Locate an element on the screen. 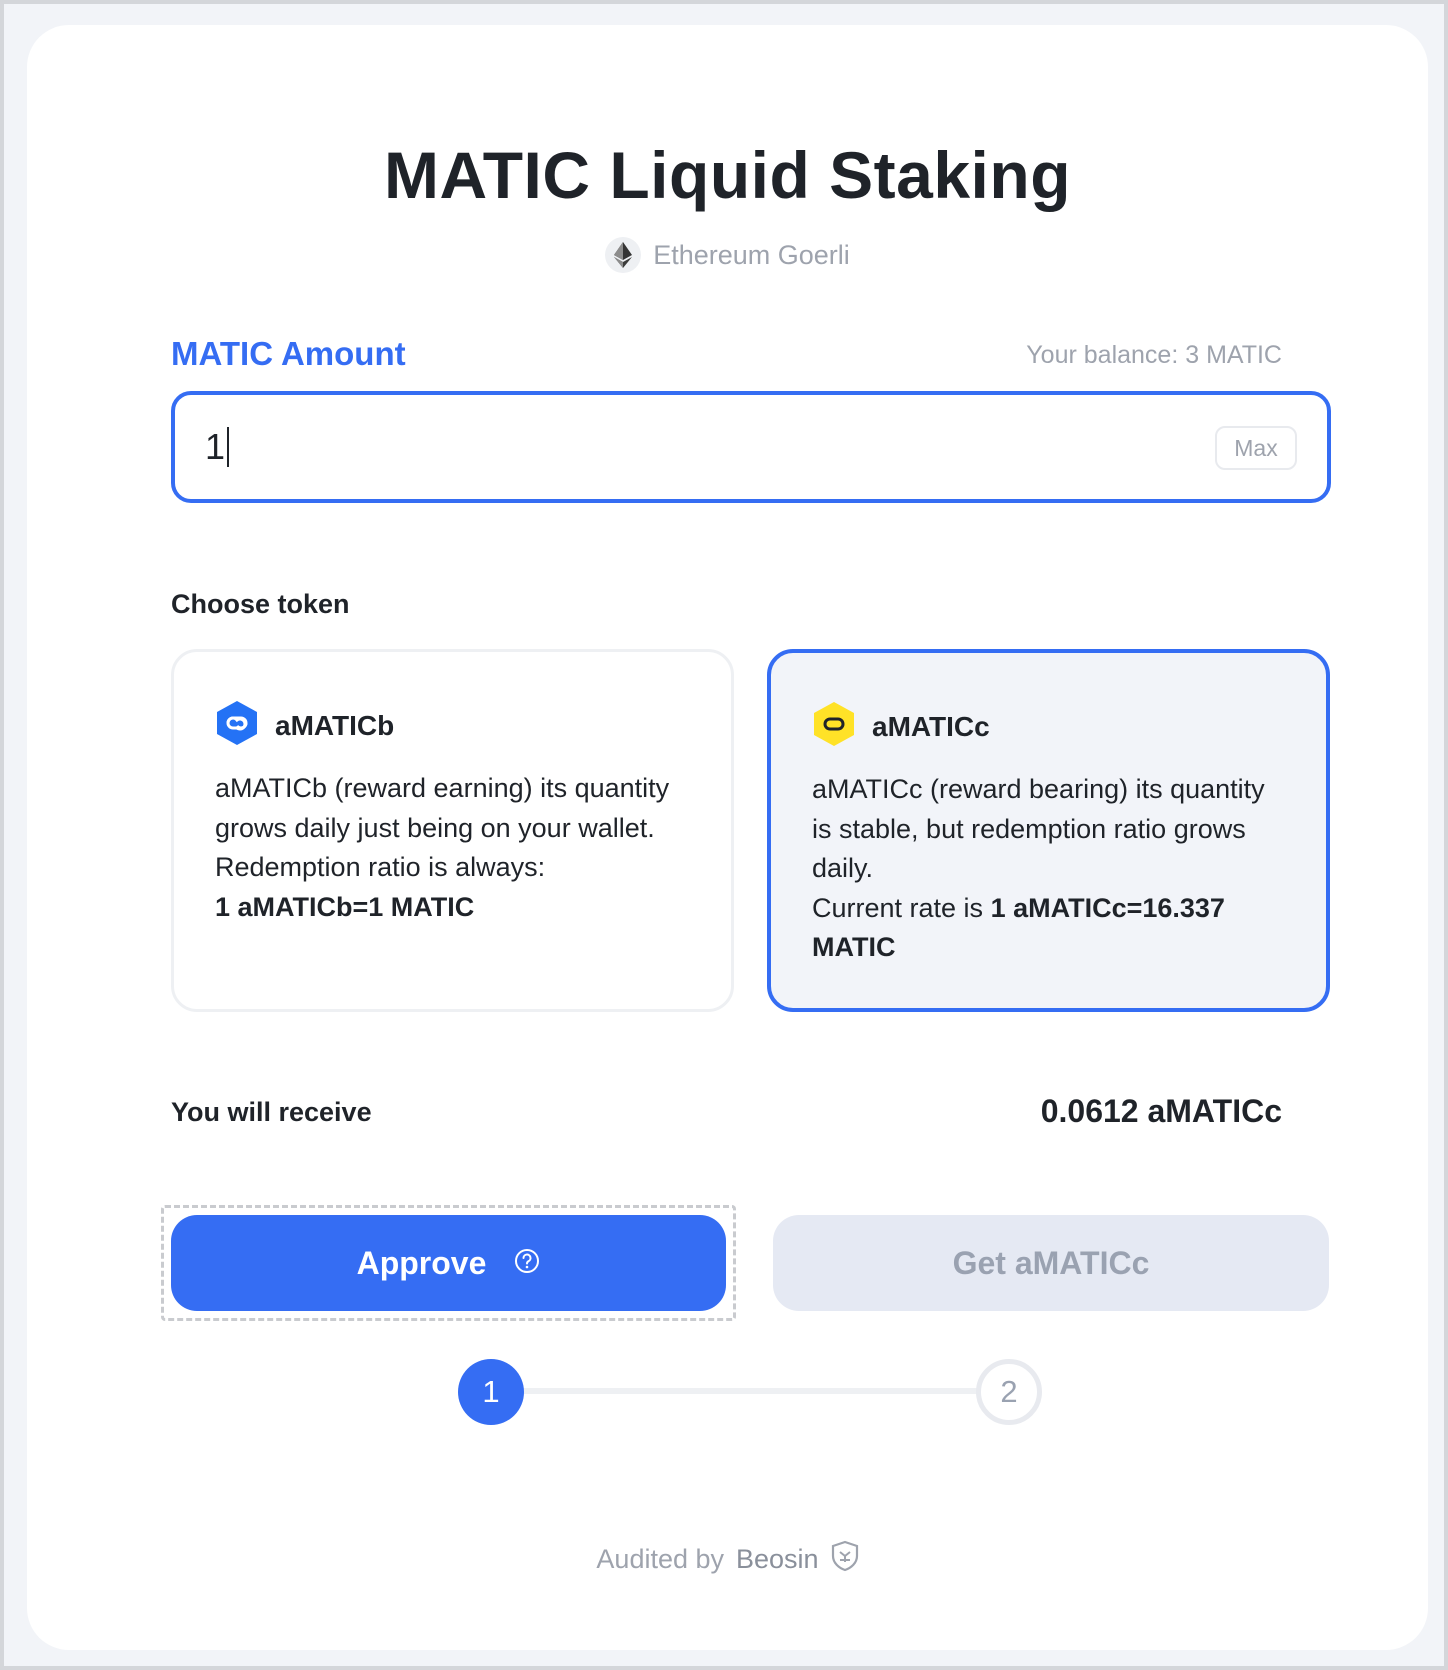  steps-progress-line is located at coordinates (738, 1391).